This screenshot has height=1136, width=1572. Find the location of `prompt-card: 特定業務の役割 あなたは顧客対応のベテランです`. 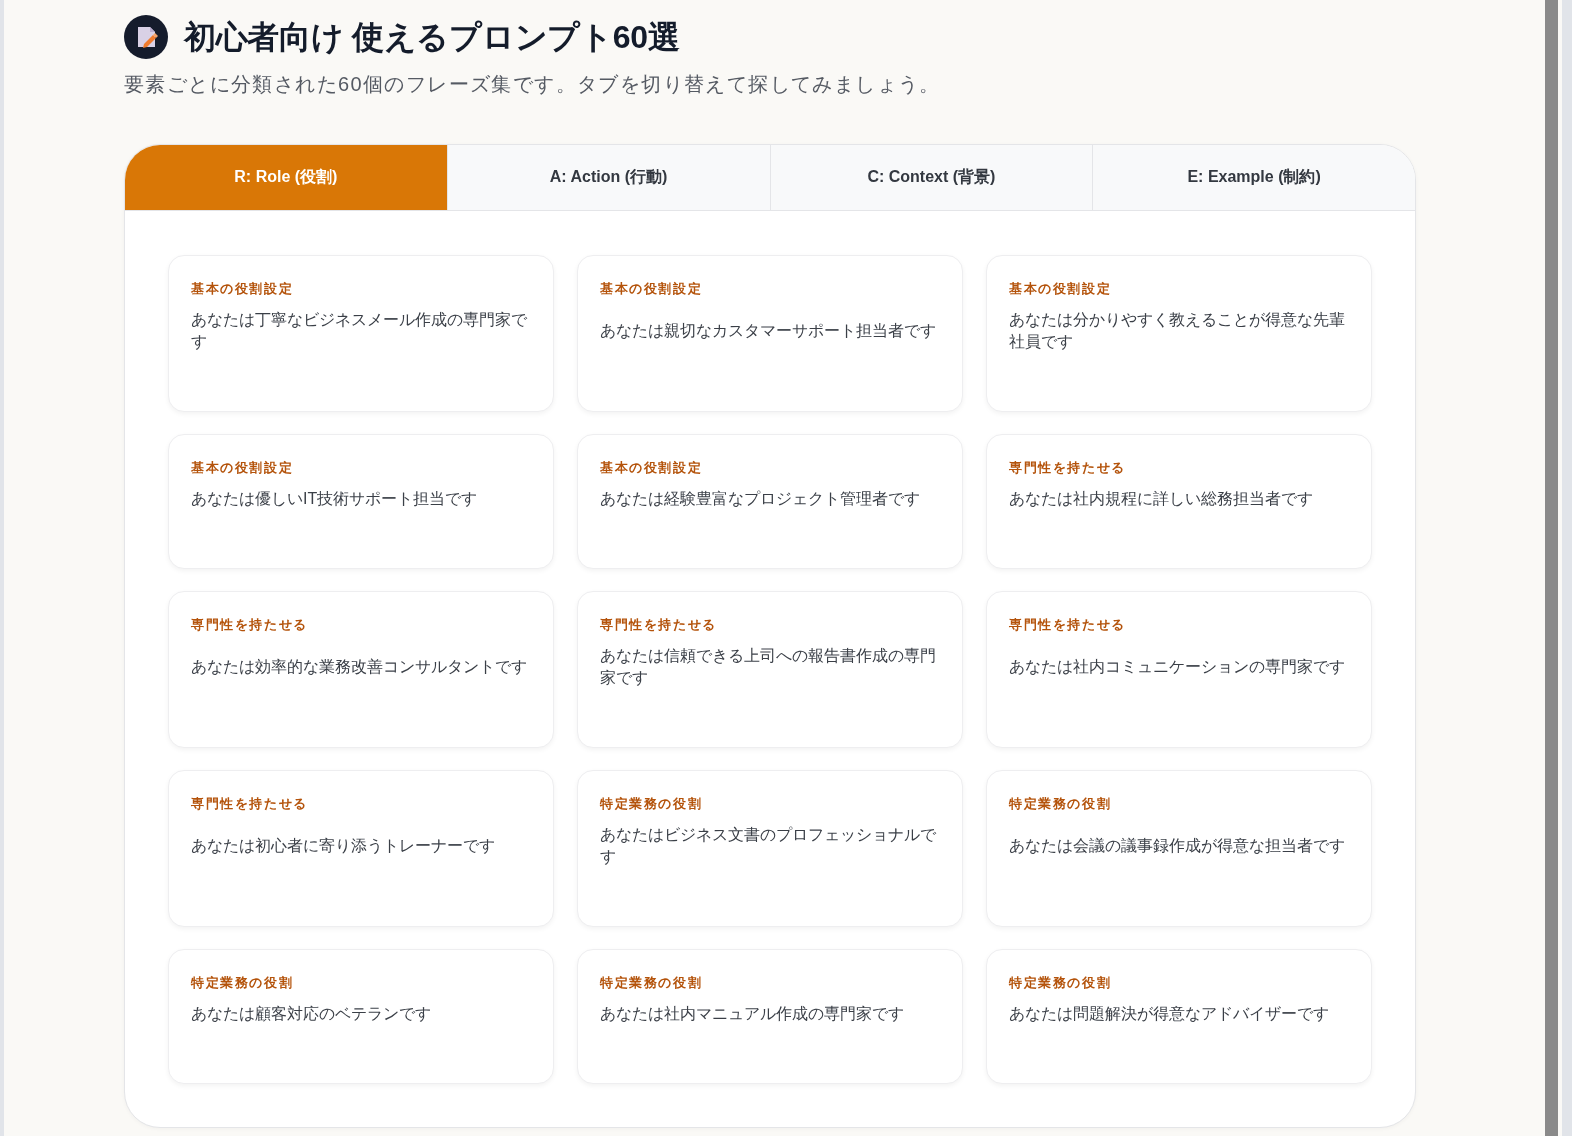

prompt-card: 特定業務の役割 あなたは顧客対応のベテランです is located at coordinates (361, 1016).